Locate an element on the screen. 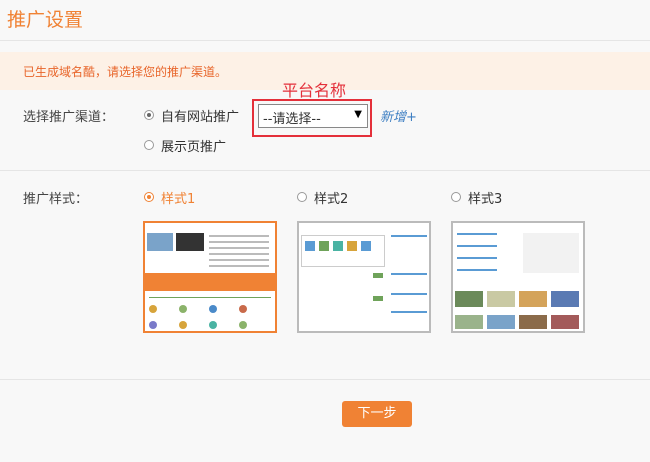 The image size is (650, 462). channel-select: --请选择-- ▼ is located at coordinates (313, 116).